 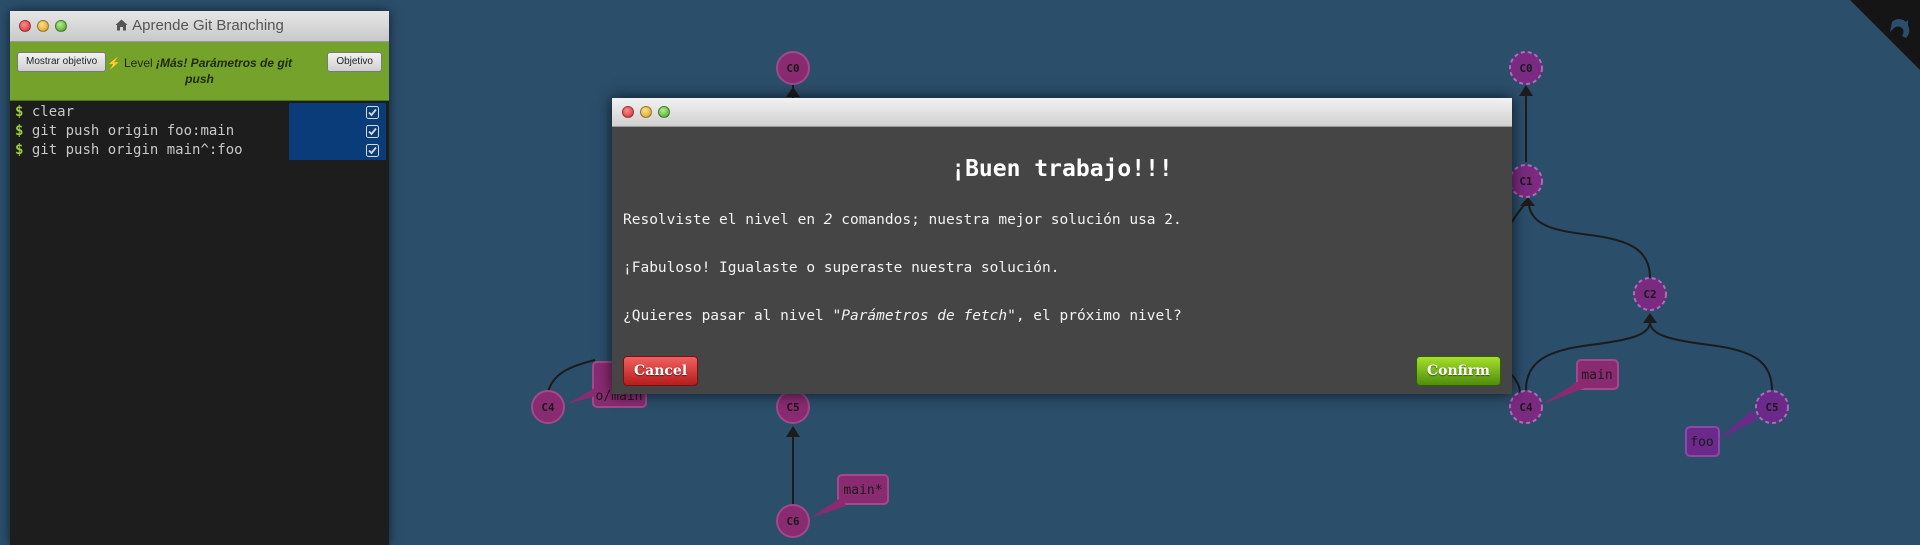 I want to click on command-row: $ git push origin main^:foo, so click(x=199, y=150).